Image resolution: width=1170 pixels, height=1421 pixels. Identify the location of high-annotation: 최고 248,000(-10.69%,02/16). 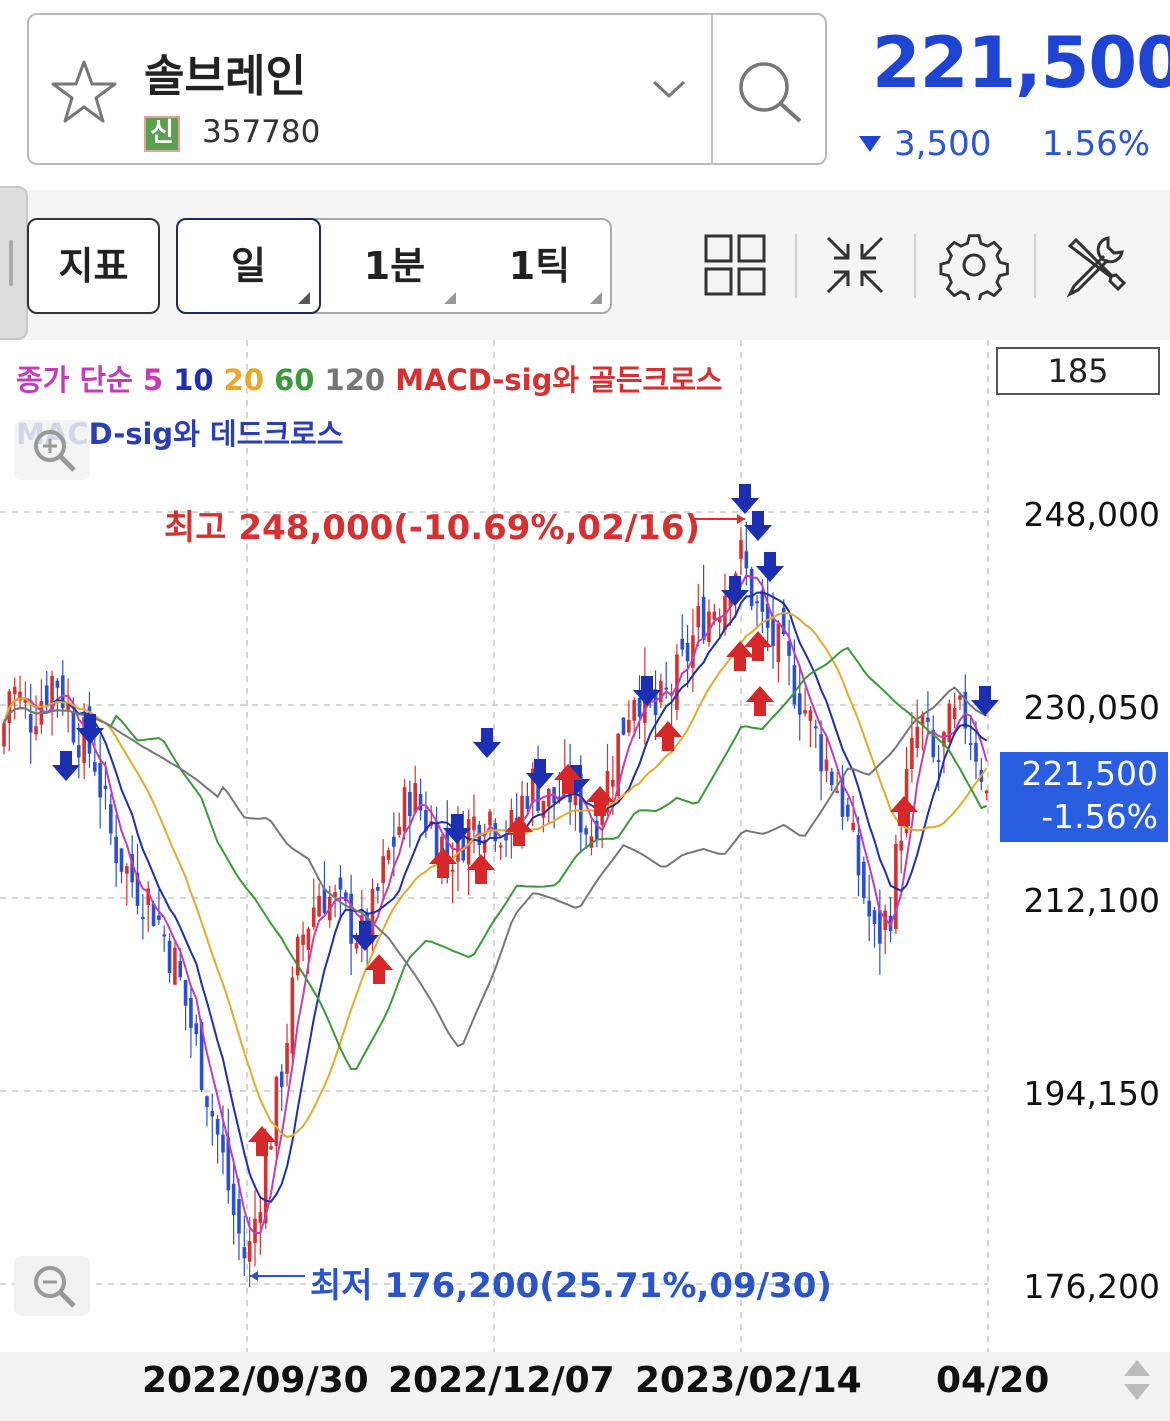
(432, 528).